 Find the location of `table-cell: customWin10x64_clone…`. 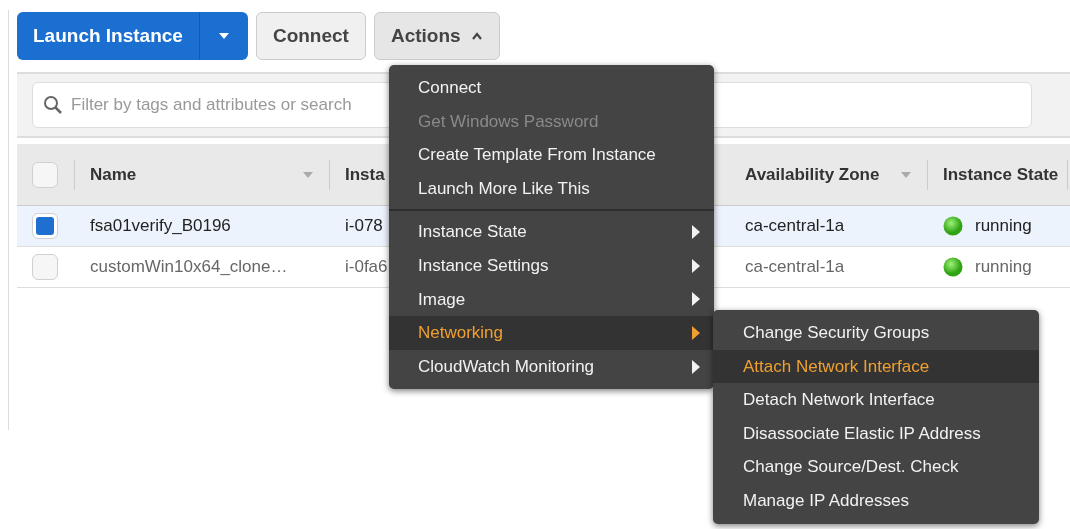

table-cell: customWin10x64_clone… is located at coordinates (189, 267).